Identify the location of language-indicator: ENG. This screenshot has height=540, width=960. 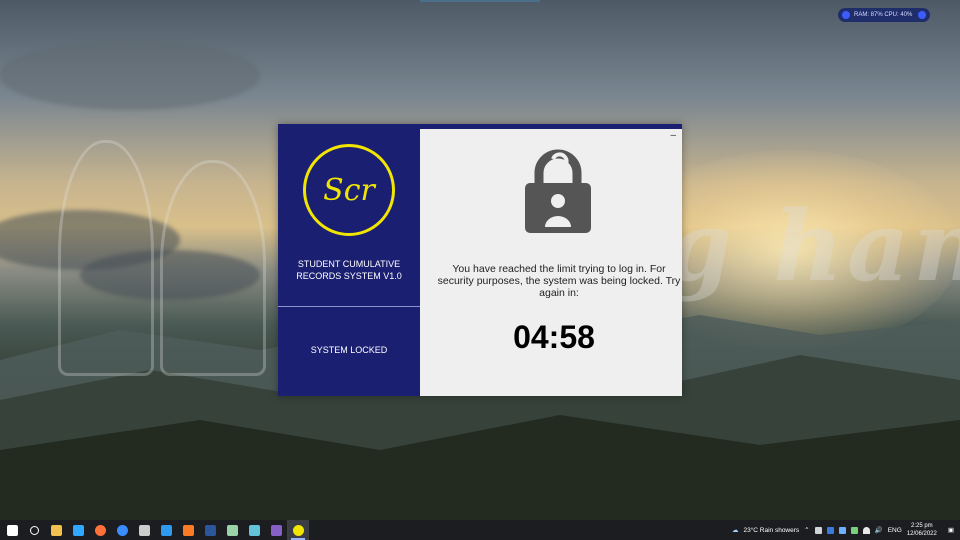
(895, 530).